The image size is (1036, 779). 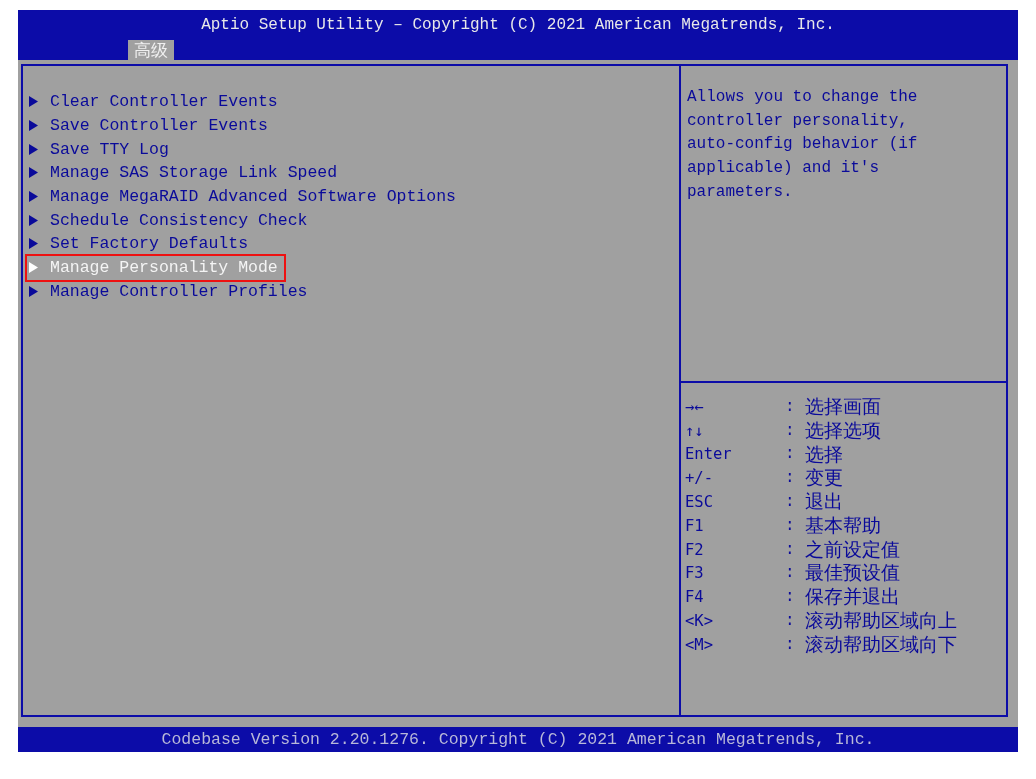 What do you see at coordinates (699, 644) in the screenshot?
I see `key-label: <M>` at bounding box center [699, 644].